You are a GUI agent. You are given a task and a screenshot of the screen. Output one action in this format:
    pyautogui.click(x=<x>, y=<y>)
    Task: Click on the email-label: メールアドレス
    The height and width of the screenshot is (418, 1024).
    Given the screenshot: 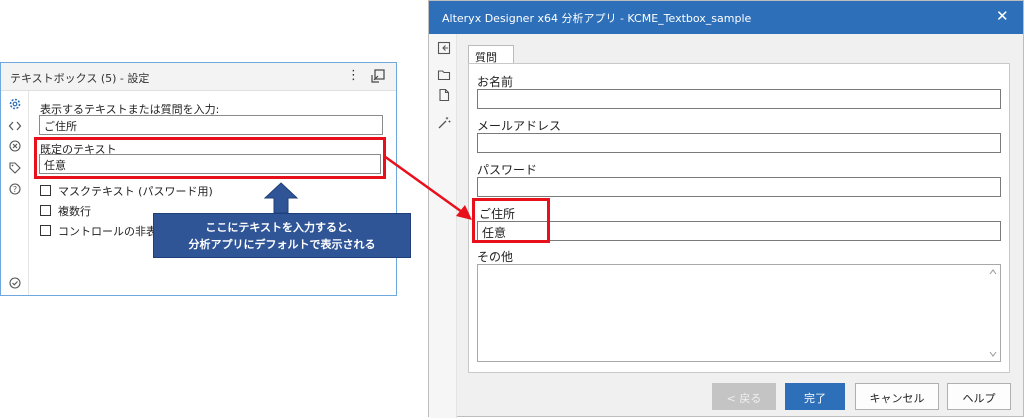 What is the action you would take?
    pyautogui.click(x=519, y=126)
    